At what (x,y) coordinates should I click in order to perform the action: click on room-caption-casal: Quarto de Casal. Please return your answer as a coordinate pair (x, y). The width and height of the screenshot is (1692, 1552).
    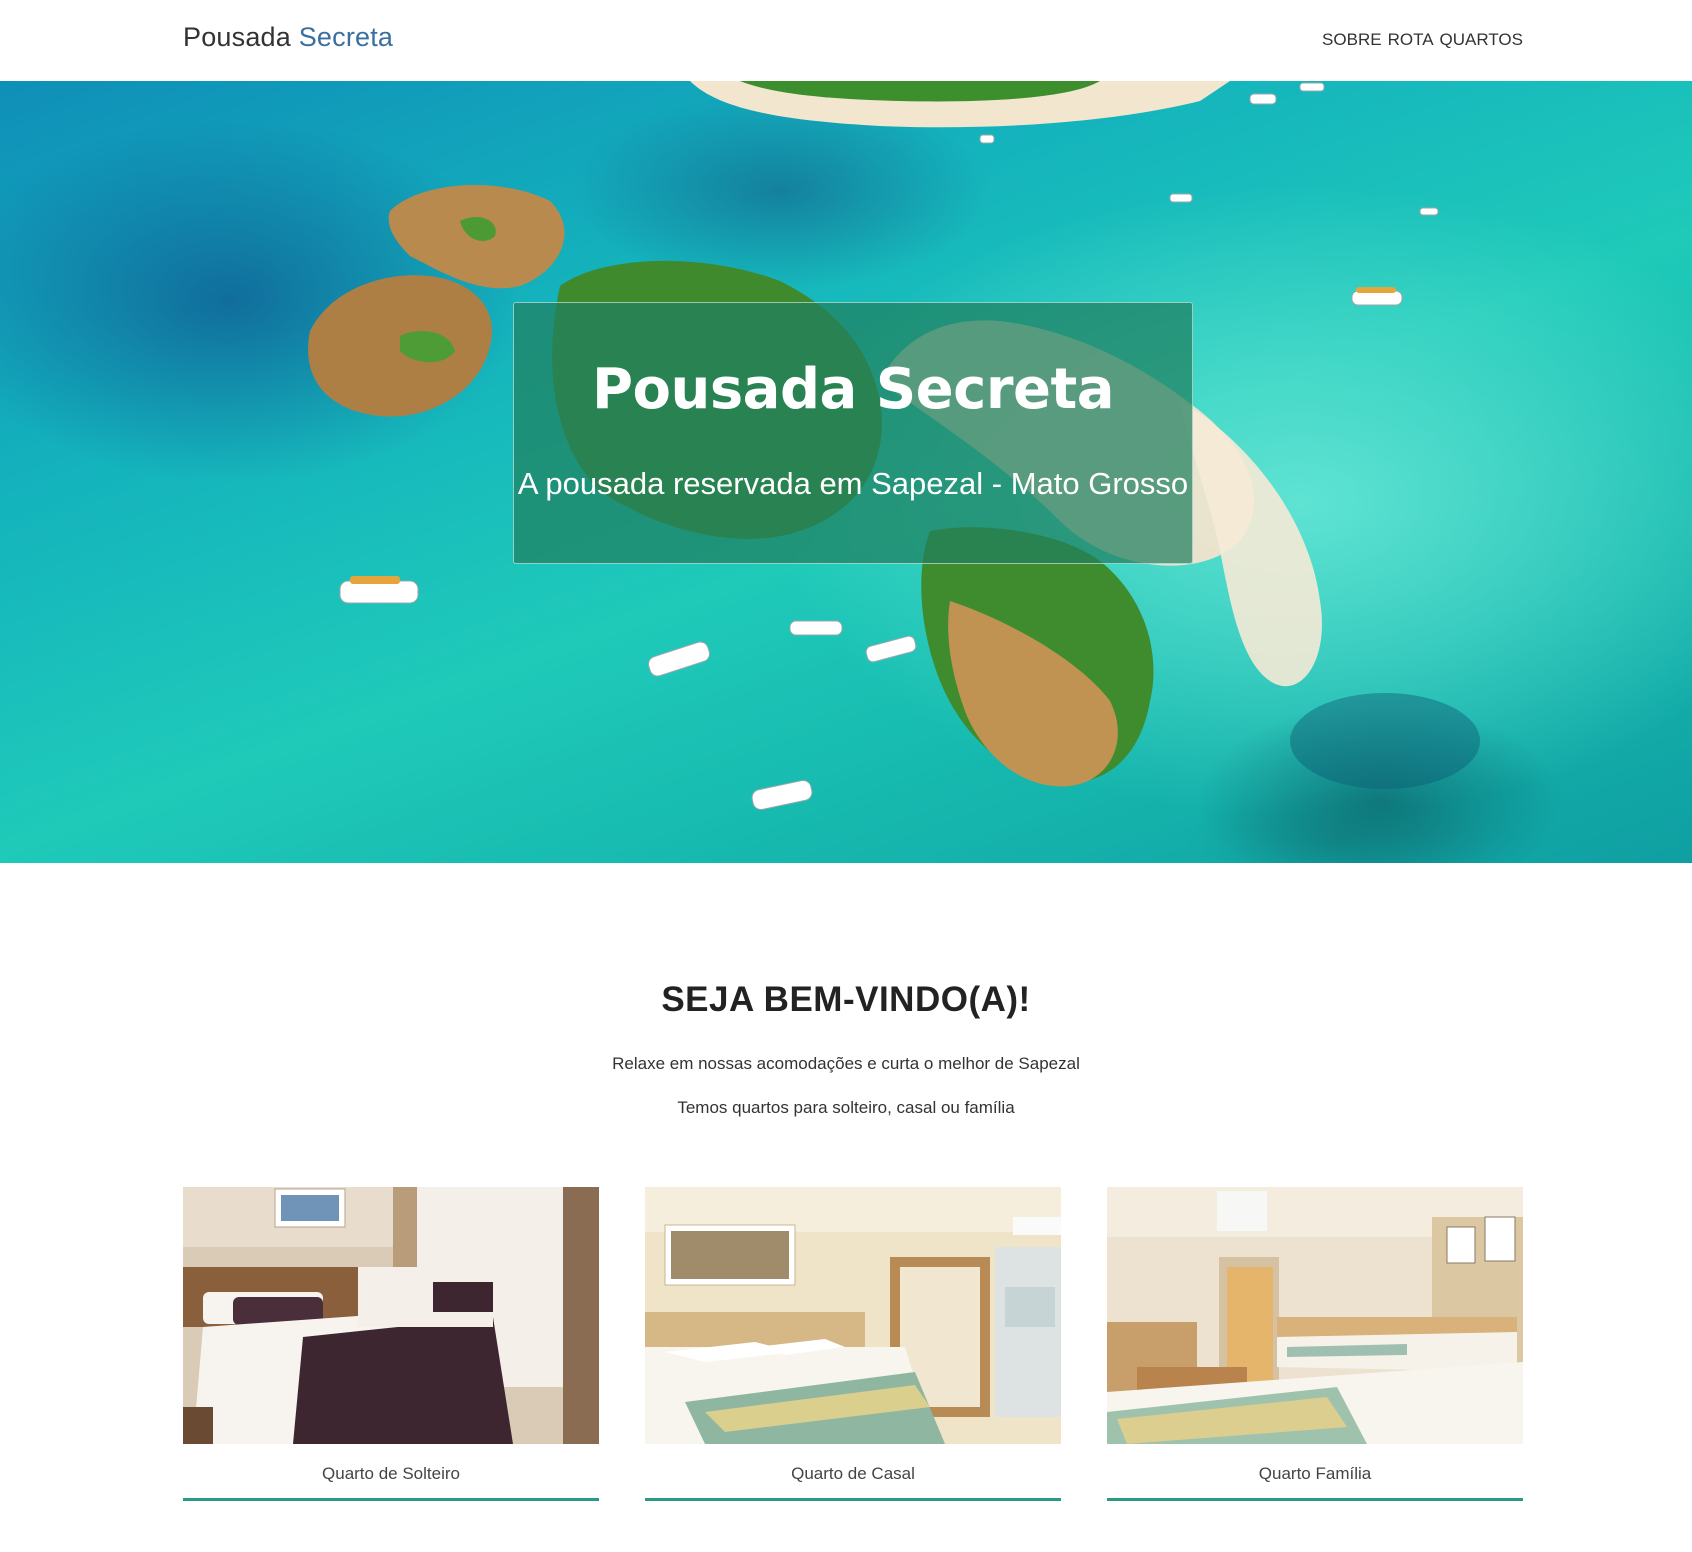
    Looking at the image, I should click on (853, 1474).